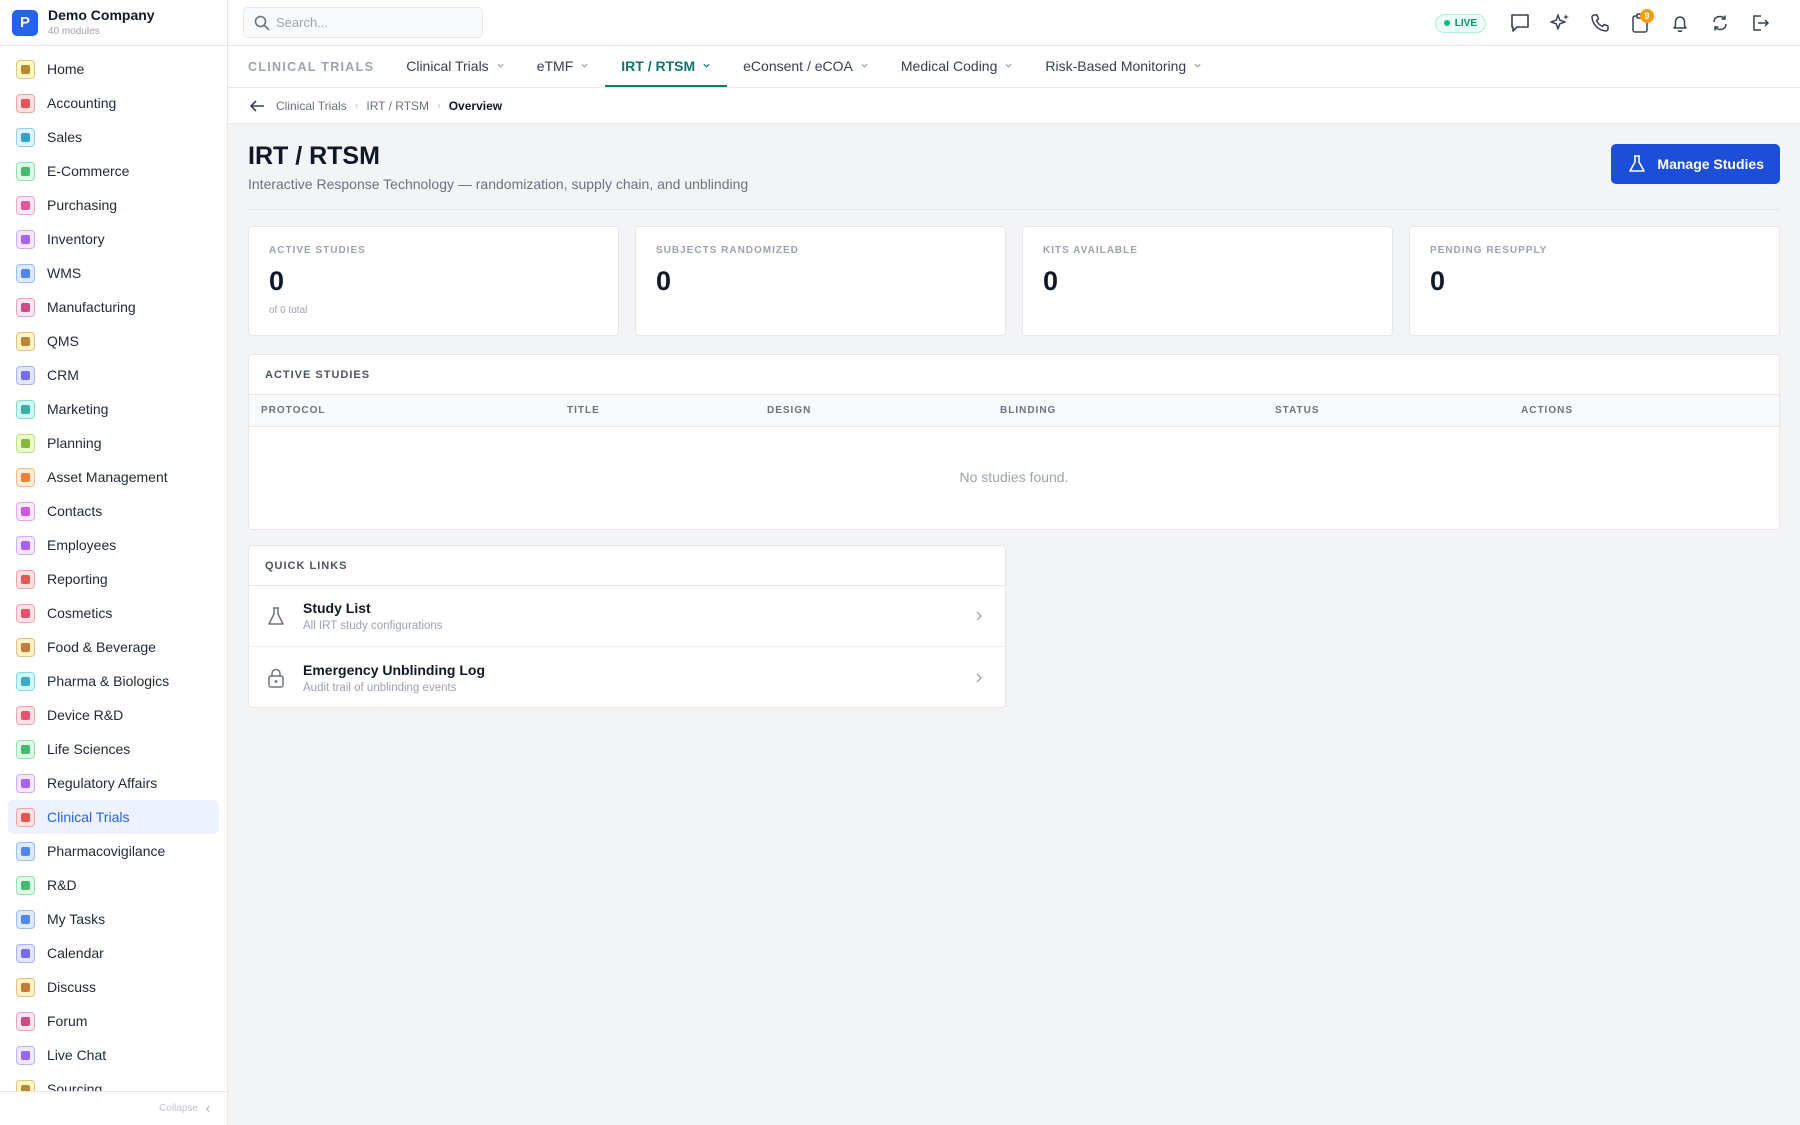 This screenshot has width=1800, height=1125. What do you see at coordinates (91, 307) in the screenshot?
I see `sidebar-item-label: Manufacturing` at bounding box center [91, 307].